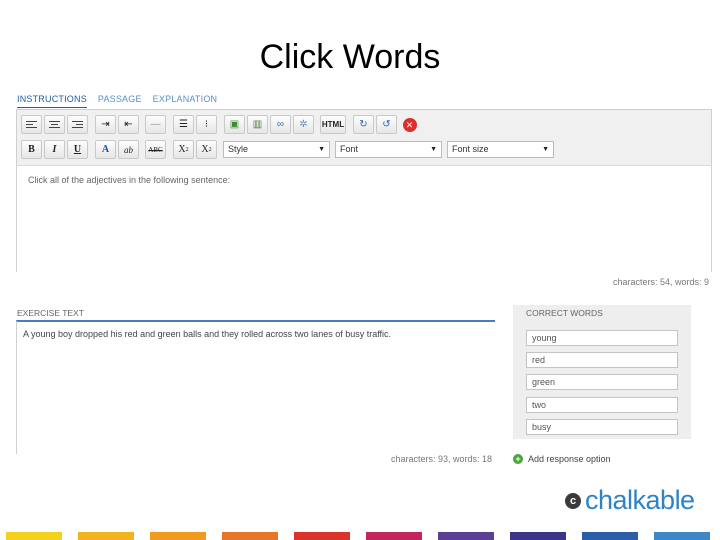  Describe the element at coordinates (640, 500) in the screenshot. I see `brand-name: chalkable` at that location.